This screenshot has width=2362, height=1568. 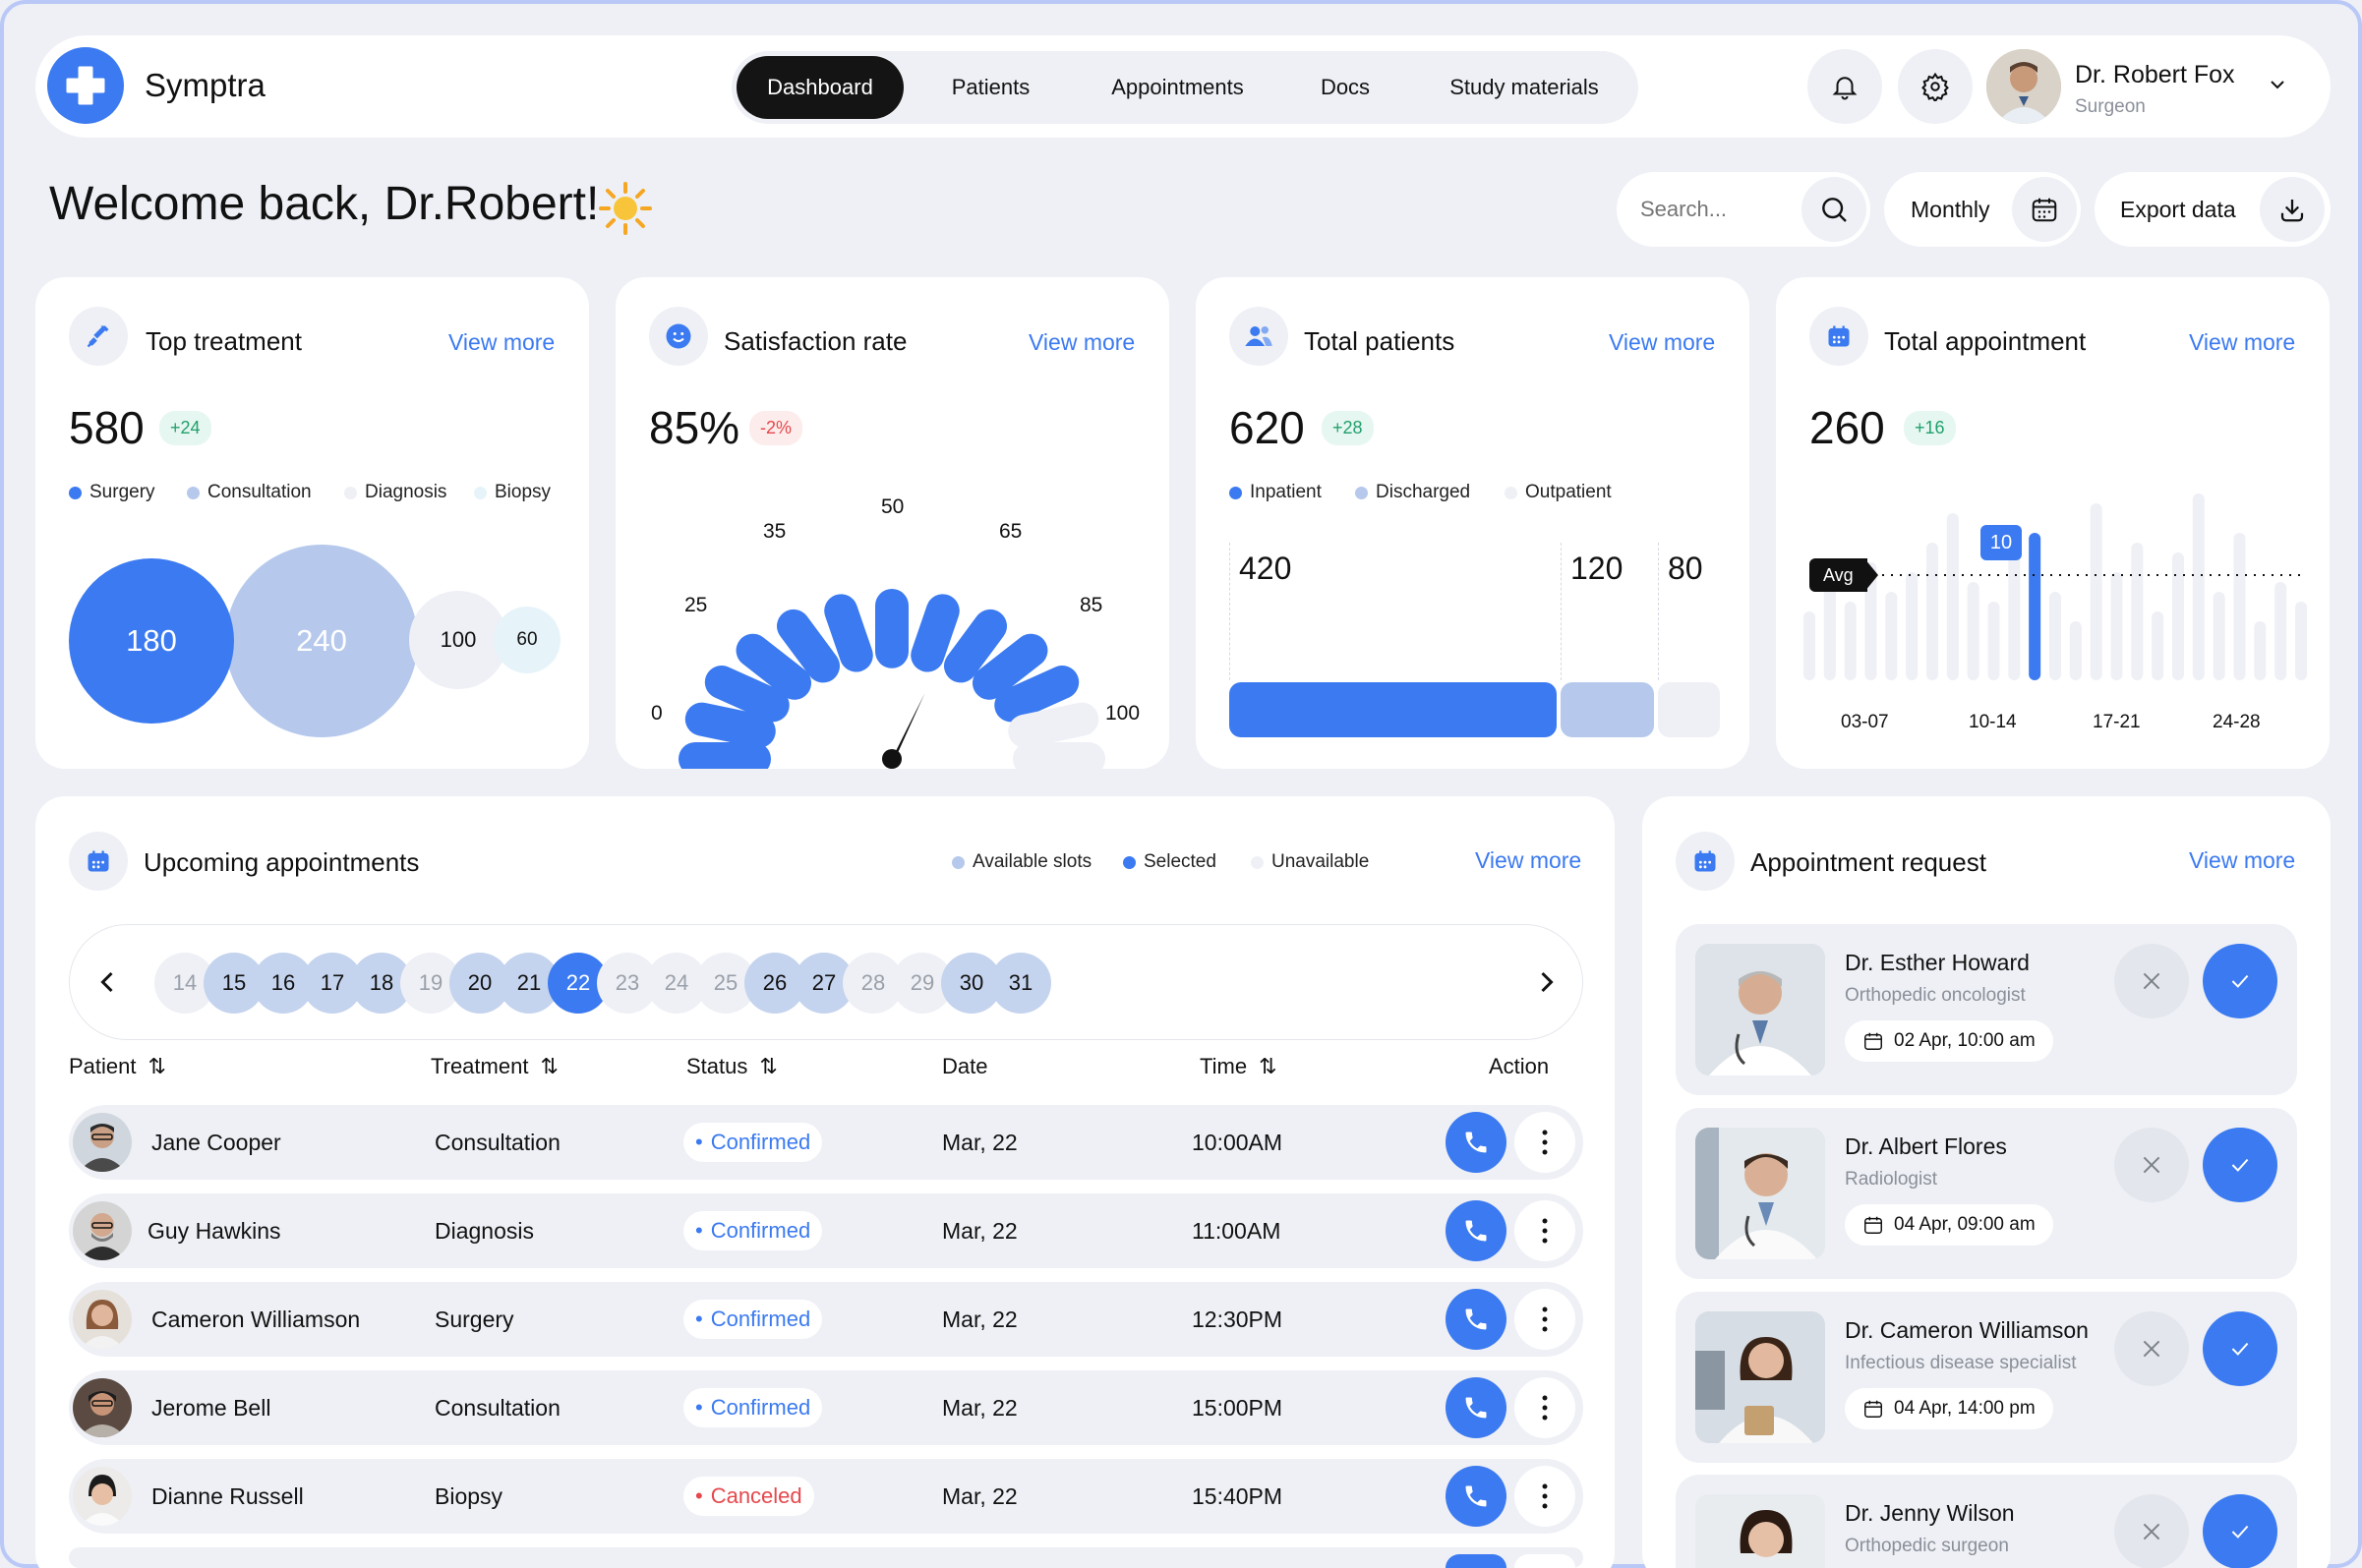 I want to click on search-button, so click(x=1833, y=209).